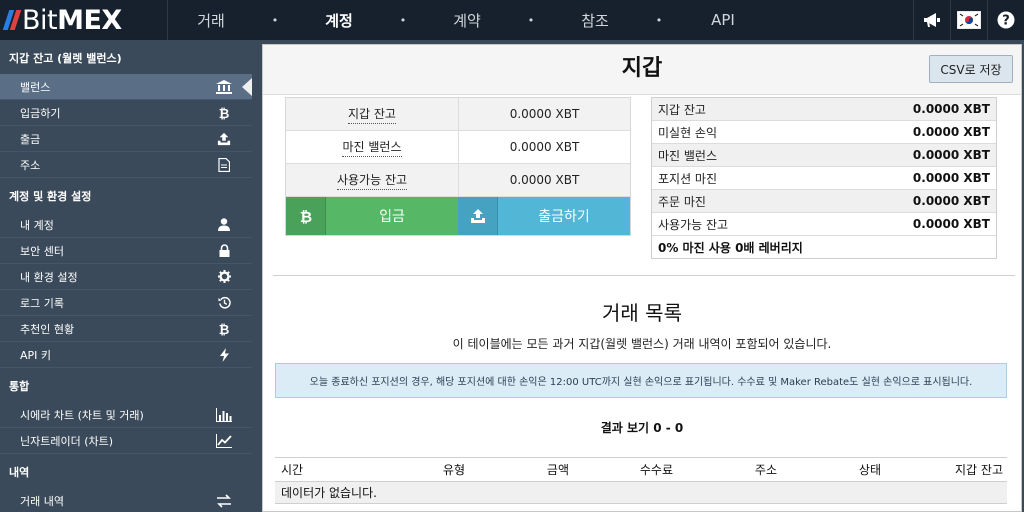 This screenshot has width=1024, height=512. Describe the element at coordinates (126, 329) in the screenshot. I see `sidebar-item: 추천인 현황 ₿` at that location.